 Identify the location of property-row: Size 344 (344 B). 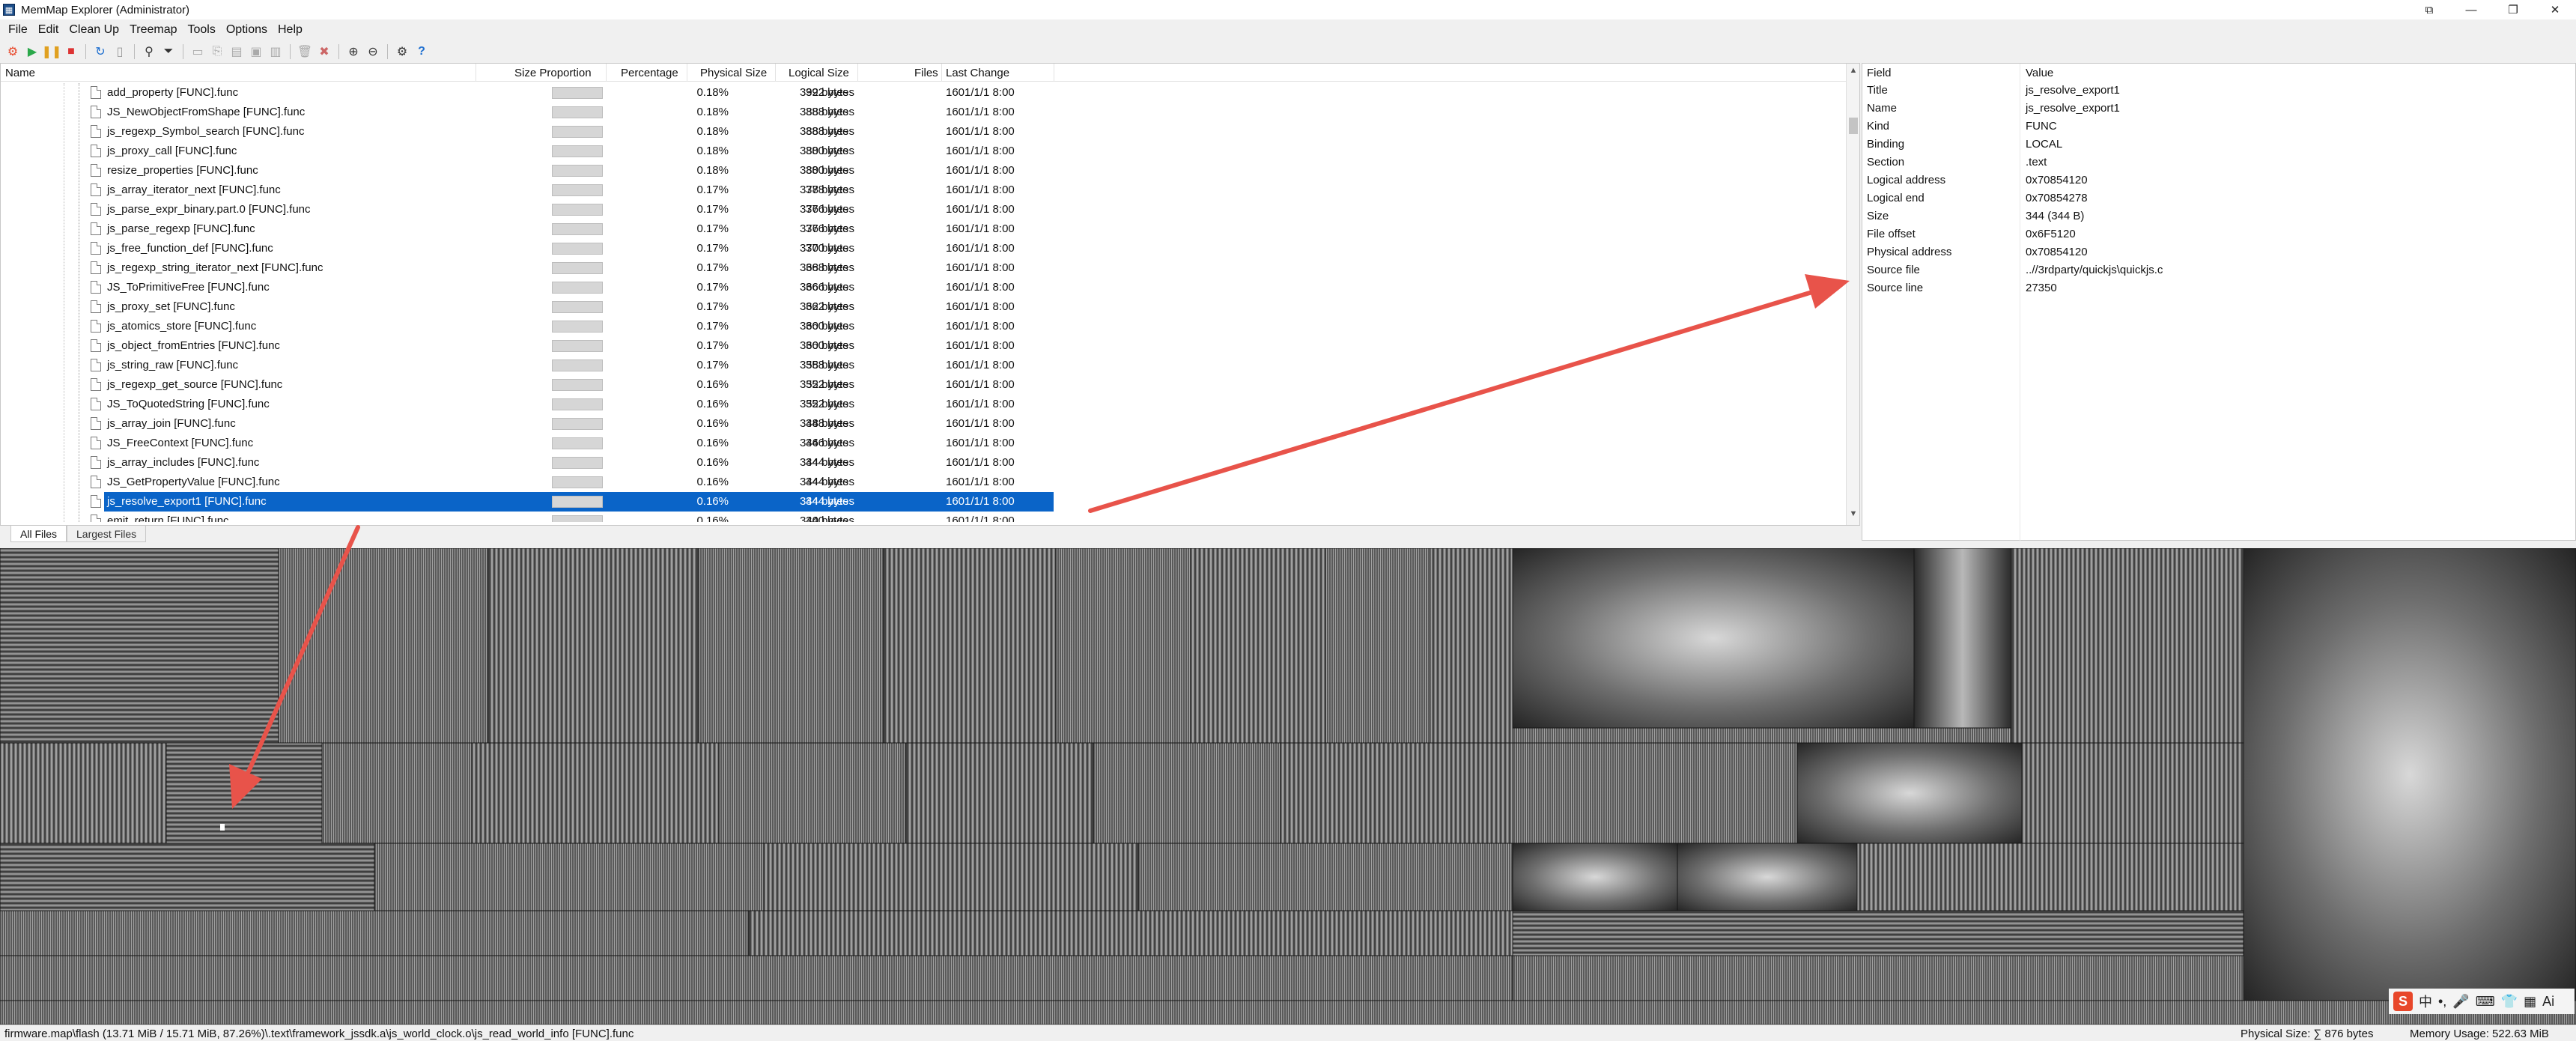
(2218, 216).